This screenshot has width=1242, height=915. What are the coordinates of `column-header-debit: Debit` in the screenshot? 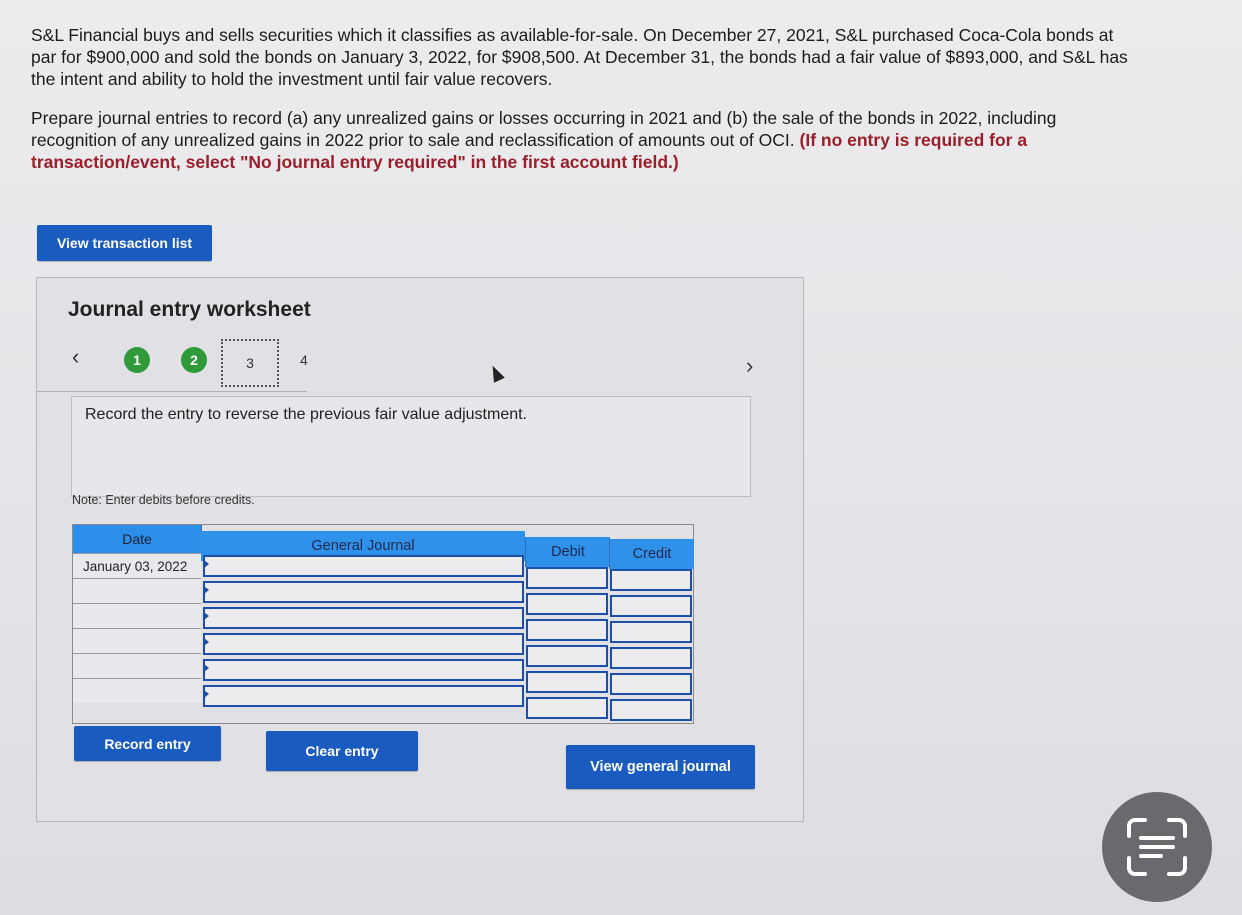 It's located at (567, 552).